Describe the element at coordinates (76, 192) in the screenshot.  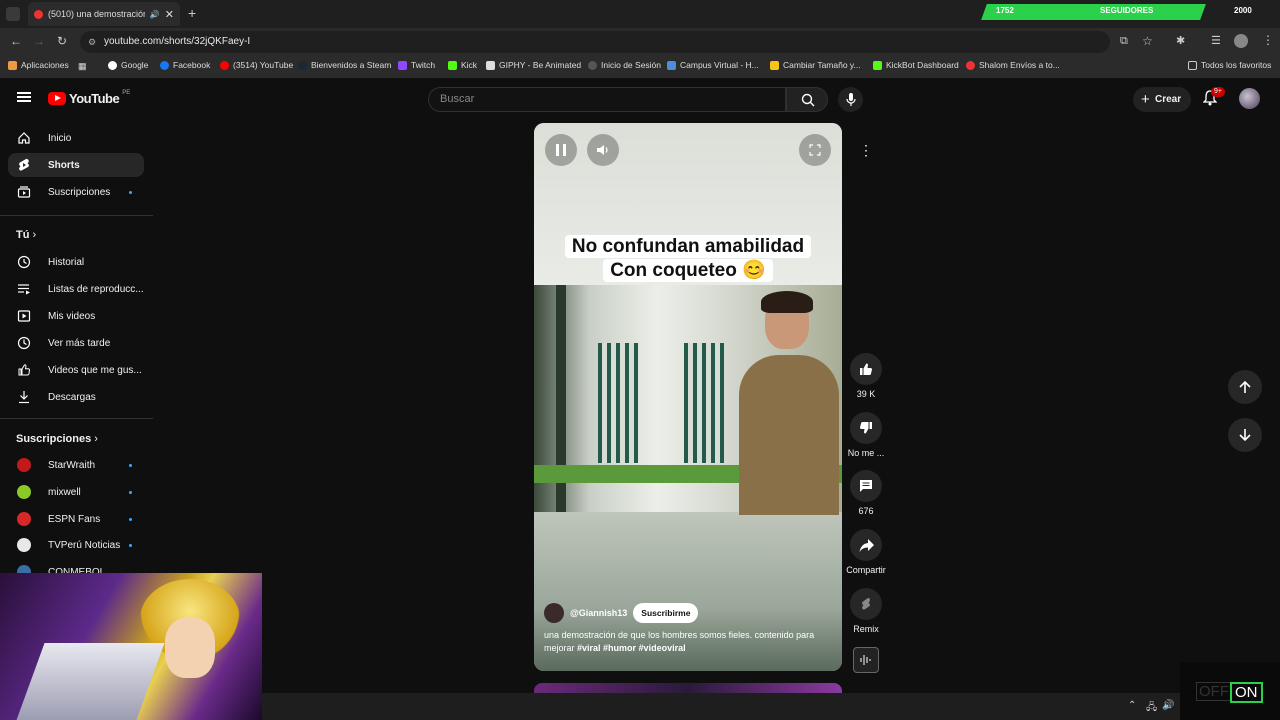
I see `sidebar-item-suscripciones: Suscripciones` at that location.